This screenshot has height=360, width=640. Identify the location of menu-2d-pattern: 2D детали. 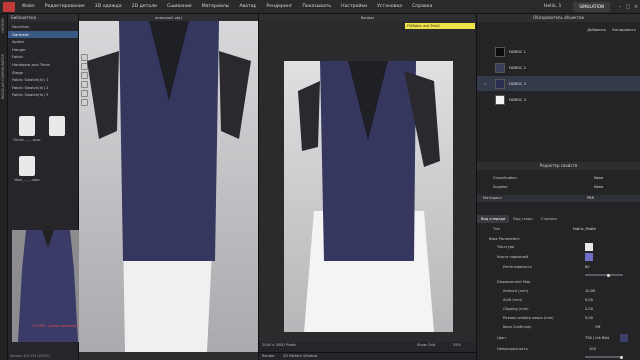
(144, 6).